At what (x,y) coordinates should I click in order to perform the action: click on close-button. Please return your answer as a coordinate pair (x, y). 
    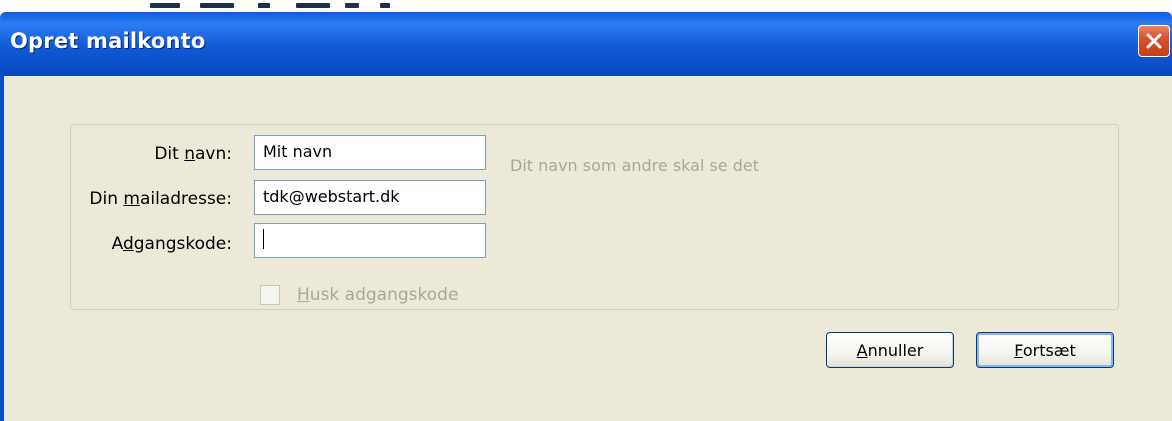
    Looking at the image, I should click on (1154, 41).